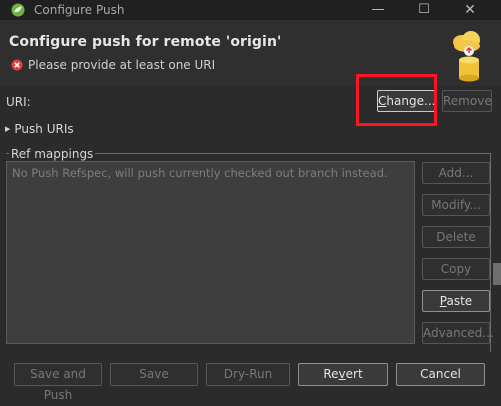 This screenshot has height=406, width=501. I want to click on revert-button: Revert, so click(343, 374).